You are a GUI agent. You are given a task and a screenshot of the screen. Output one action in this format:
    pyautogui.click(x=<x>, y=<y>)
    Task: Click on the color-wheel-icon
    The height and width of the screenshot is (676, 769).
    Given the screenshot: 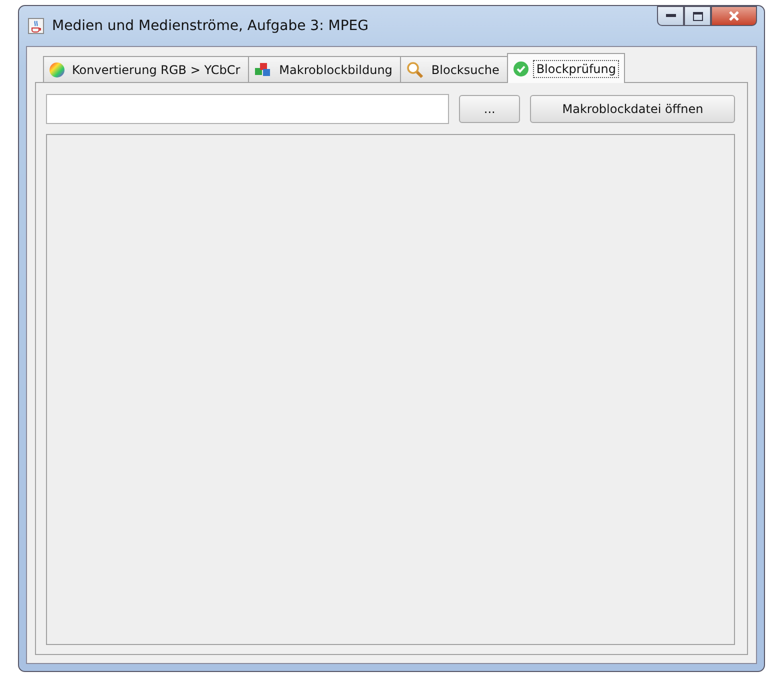 What is the action you would take?
    pyautogui.click(x=57, y=70)
    